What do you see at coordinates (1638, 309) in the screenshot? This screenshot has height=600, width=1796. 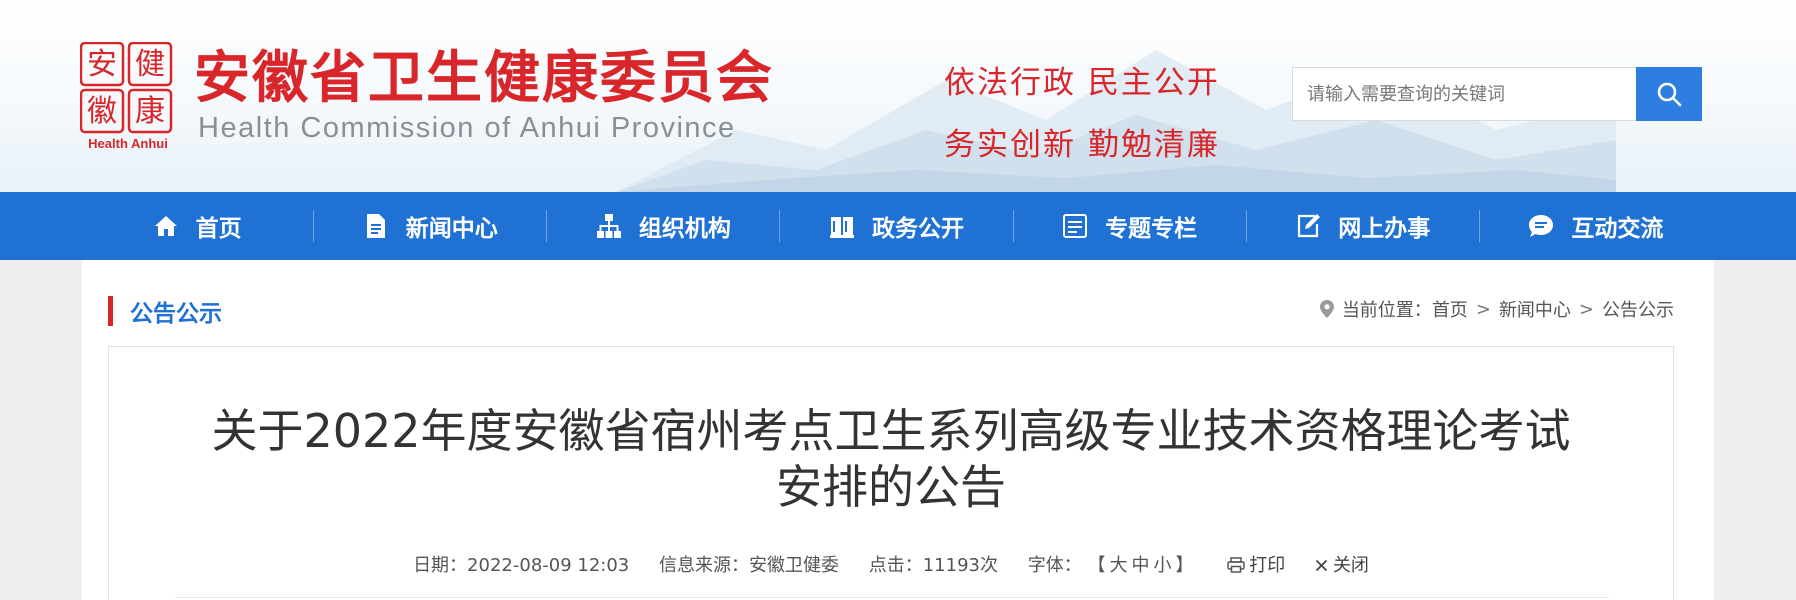 I see `breadcrumb-current: 公告公示` at bounding box center [1638, 309].